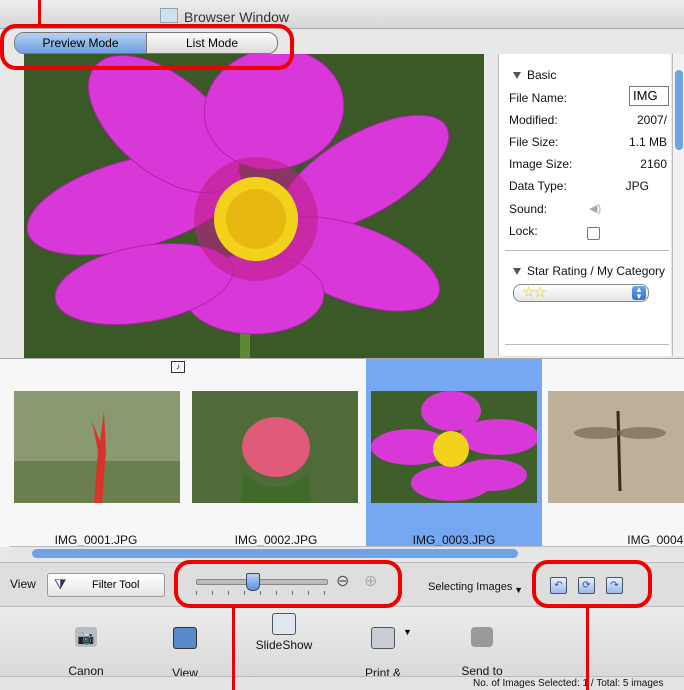 Image resolution: width=684 pixels, height=690 pixels. What do you see at coordinates (653, 164) in the screenshot?
I see `image-size-value: 2160` at bounding box center [653, 164].